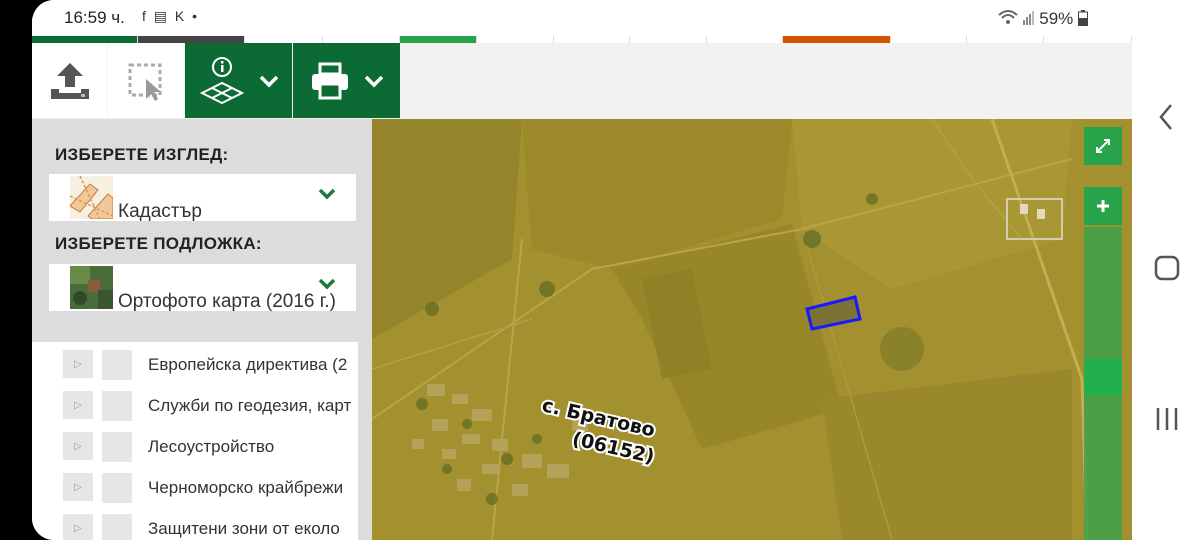  What do you see at coordinates (94, 17) in the screenshot?
I see `clock: 16:59 ч.` at bounding box center [94, 17].